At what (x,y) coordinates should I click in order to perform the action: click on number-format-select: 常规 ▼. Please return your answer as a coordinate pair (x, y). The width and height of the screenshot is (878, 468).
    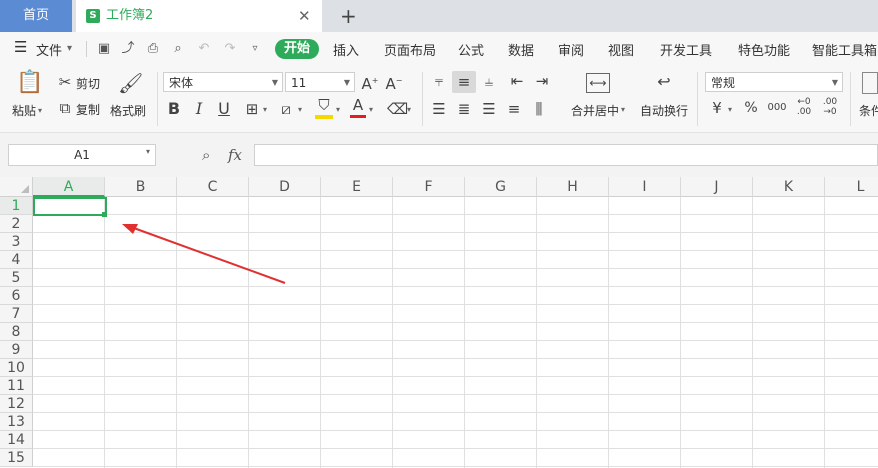
    Looking at the image, I should click on (774, 82).